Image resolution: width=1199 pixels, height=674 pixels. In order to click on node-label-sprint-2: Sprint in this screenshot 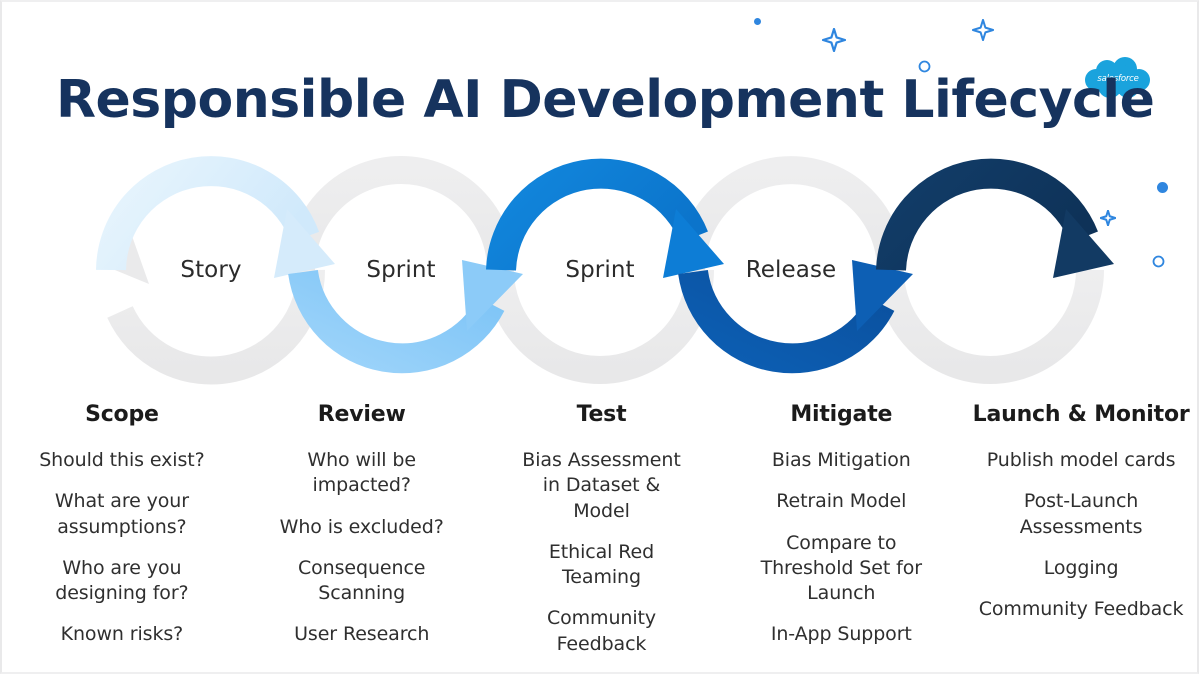, I will do `click(600, 270)`.